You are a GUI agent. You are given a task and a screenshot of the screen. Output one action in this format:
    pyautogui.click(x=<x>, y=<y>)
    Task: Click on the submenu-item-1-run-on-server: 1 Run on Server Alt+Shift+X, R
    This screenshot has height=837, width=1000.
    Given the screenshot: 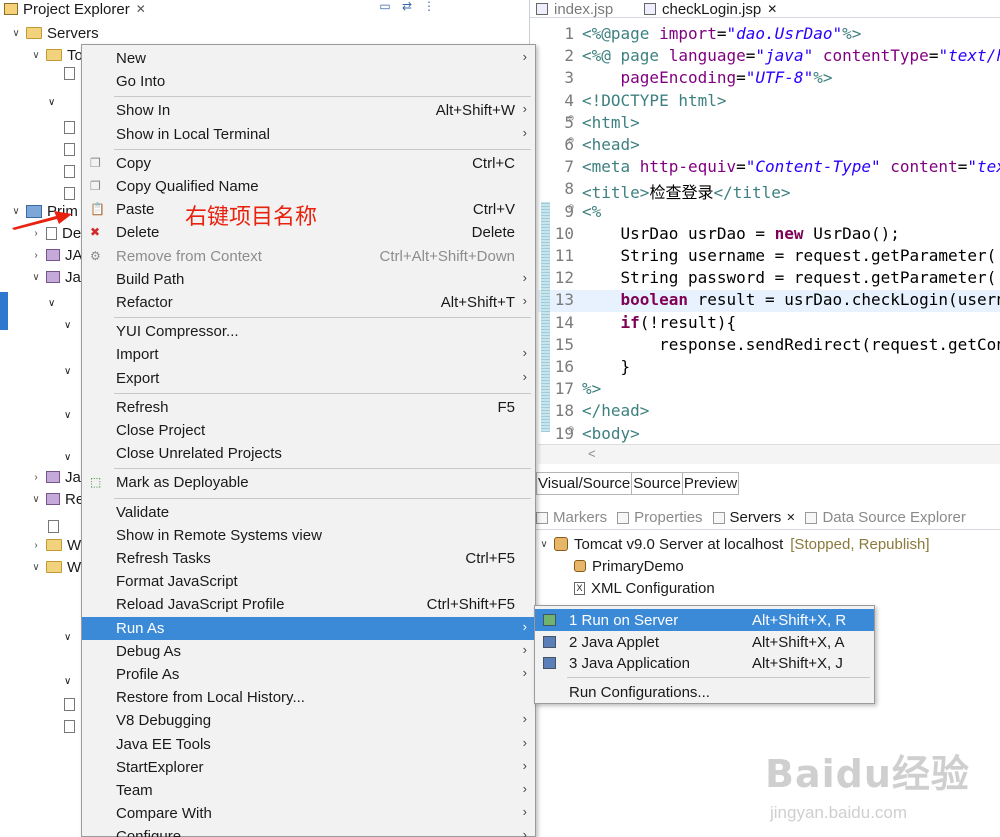 What is the action you would take?
    pyautogui.click(x=704, y=620)
    